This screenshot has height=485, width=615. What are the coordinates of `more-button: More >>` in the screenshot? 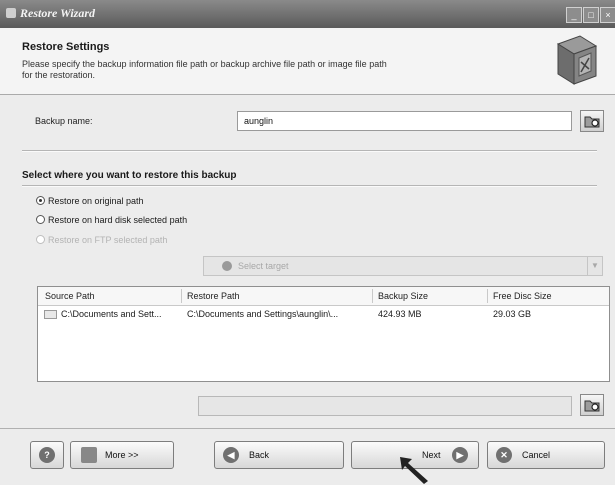 It's located at (122, 455).